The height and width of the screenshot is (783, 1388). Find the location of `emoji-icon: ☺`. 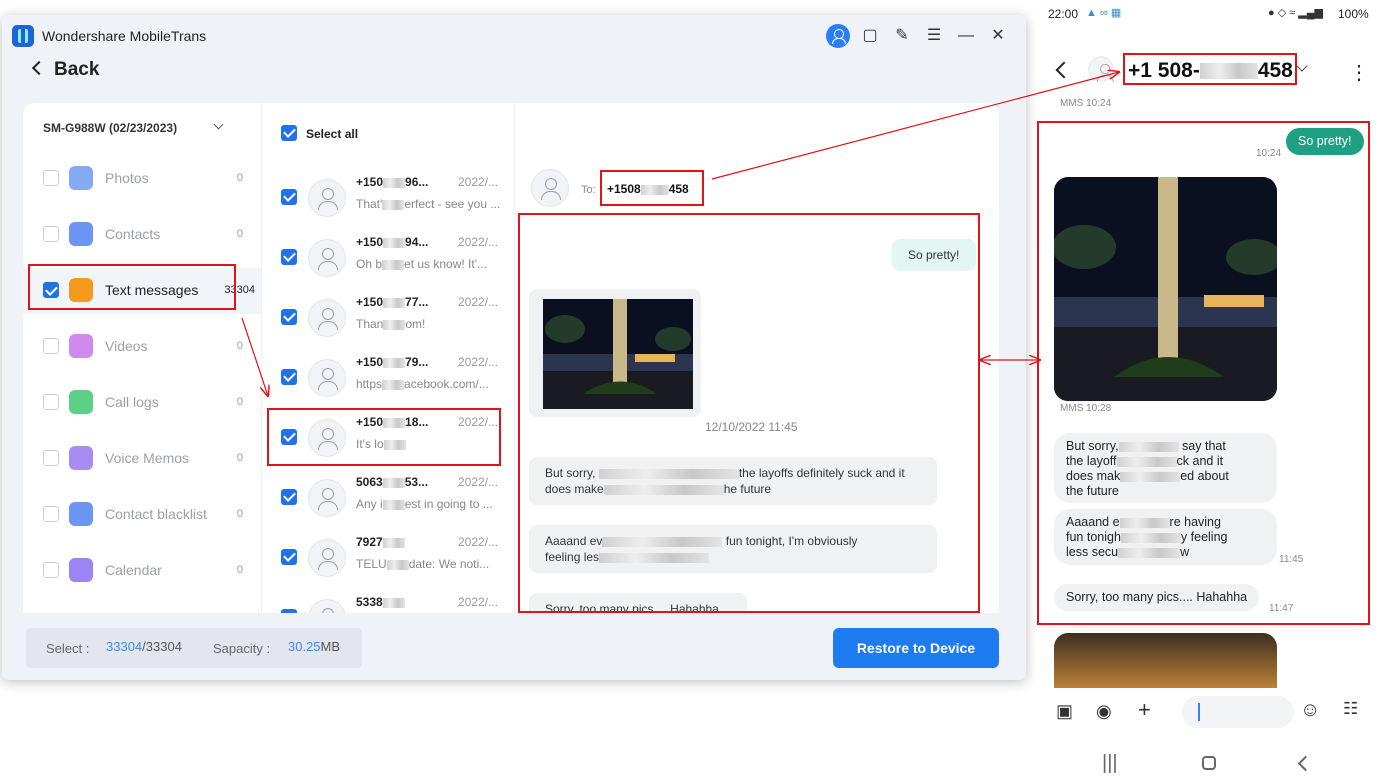

emoji-icon: ☺ is located at coordinates (1310, 710).